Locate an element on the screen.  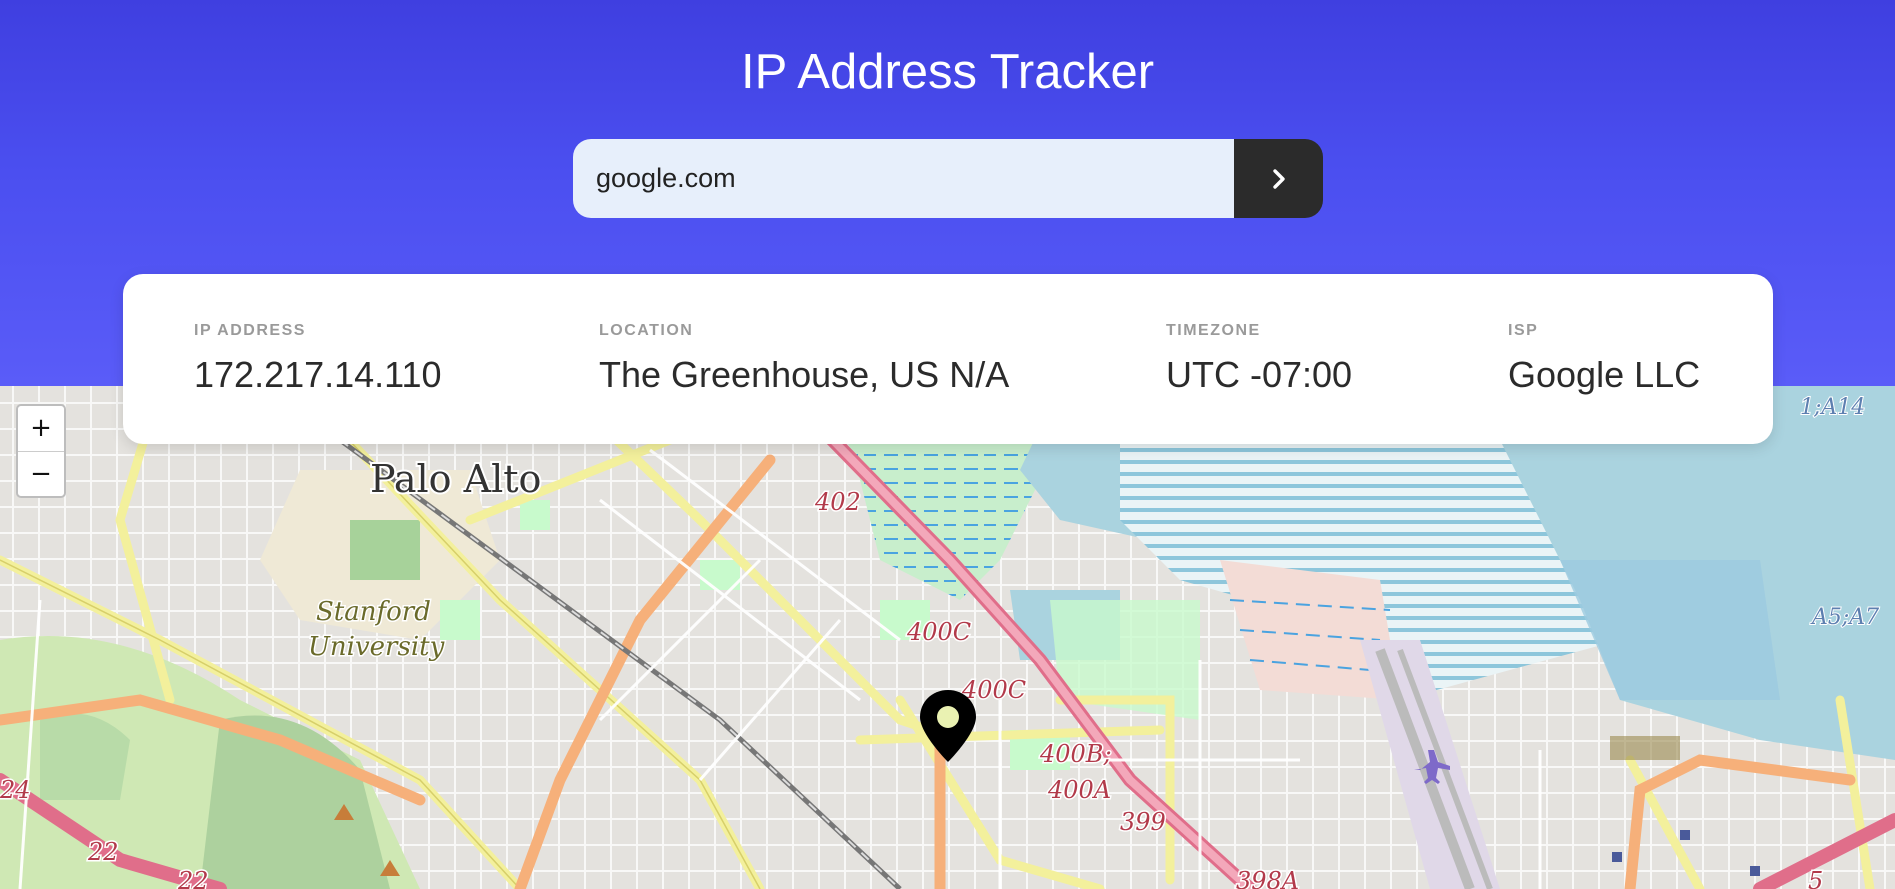
stat-ip-address: IP Address 172.217.14.110 is located at coordinates (318, 359).